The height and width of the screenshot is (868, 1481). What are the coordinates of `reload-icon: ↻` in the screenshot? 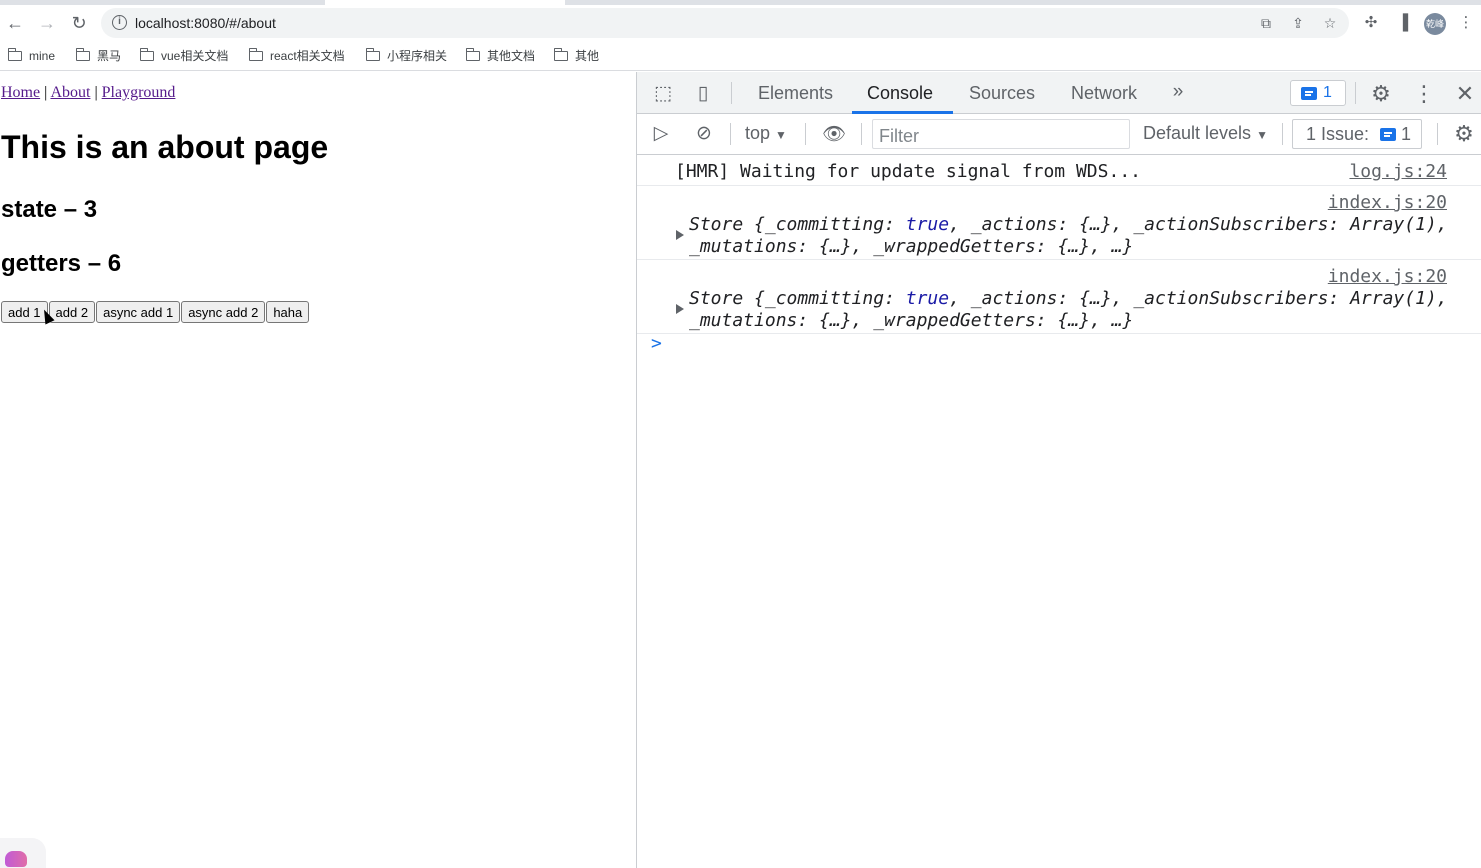 It's located at (79, 23).